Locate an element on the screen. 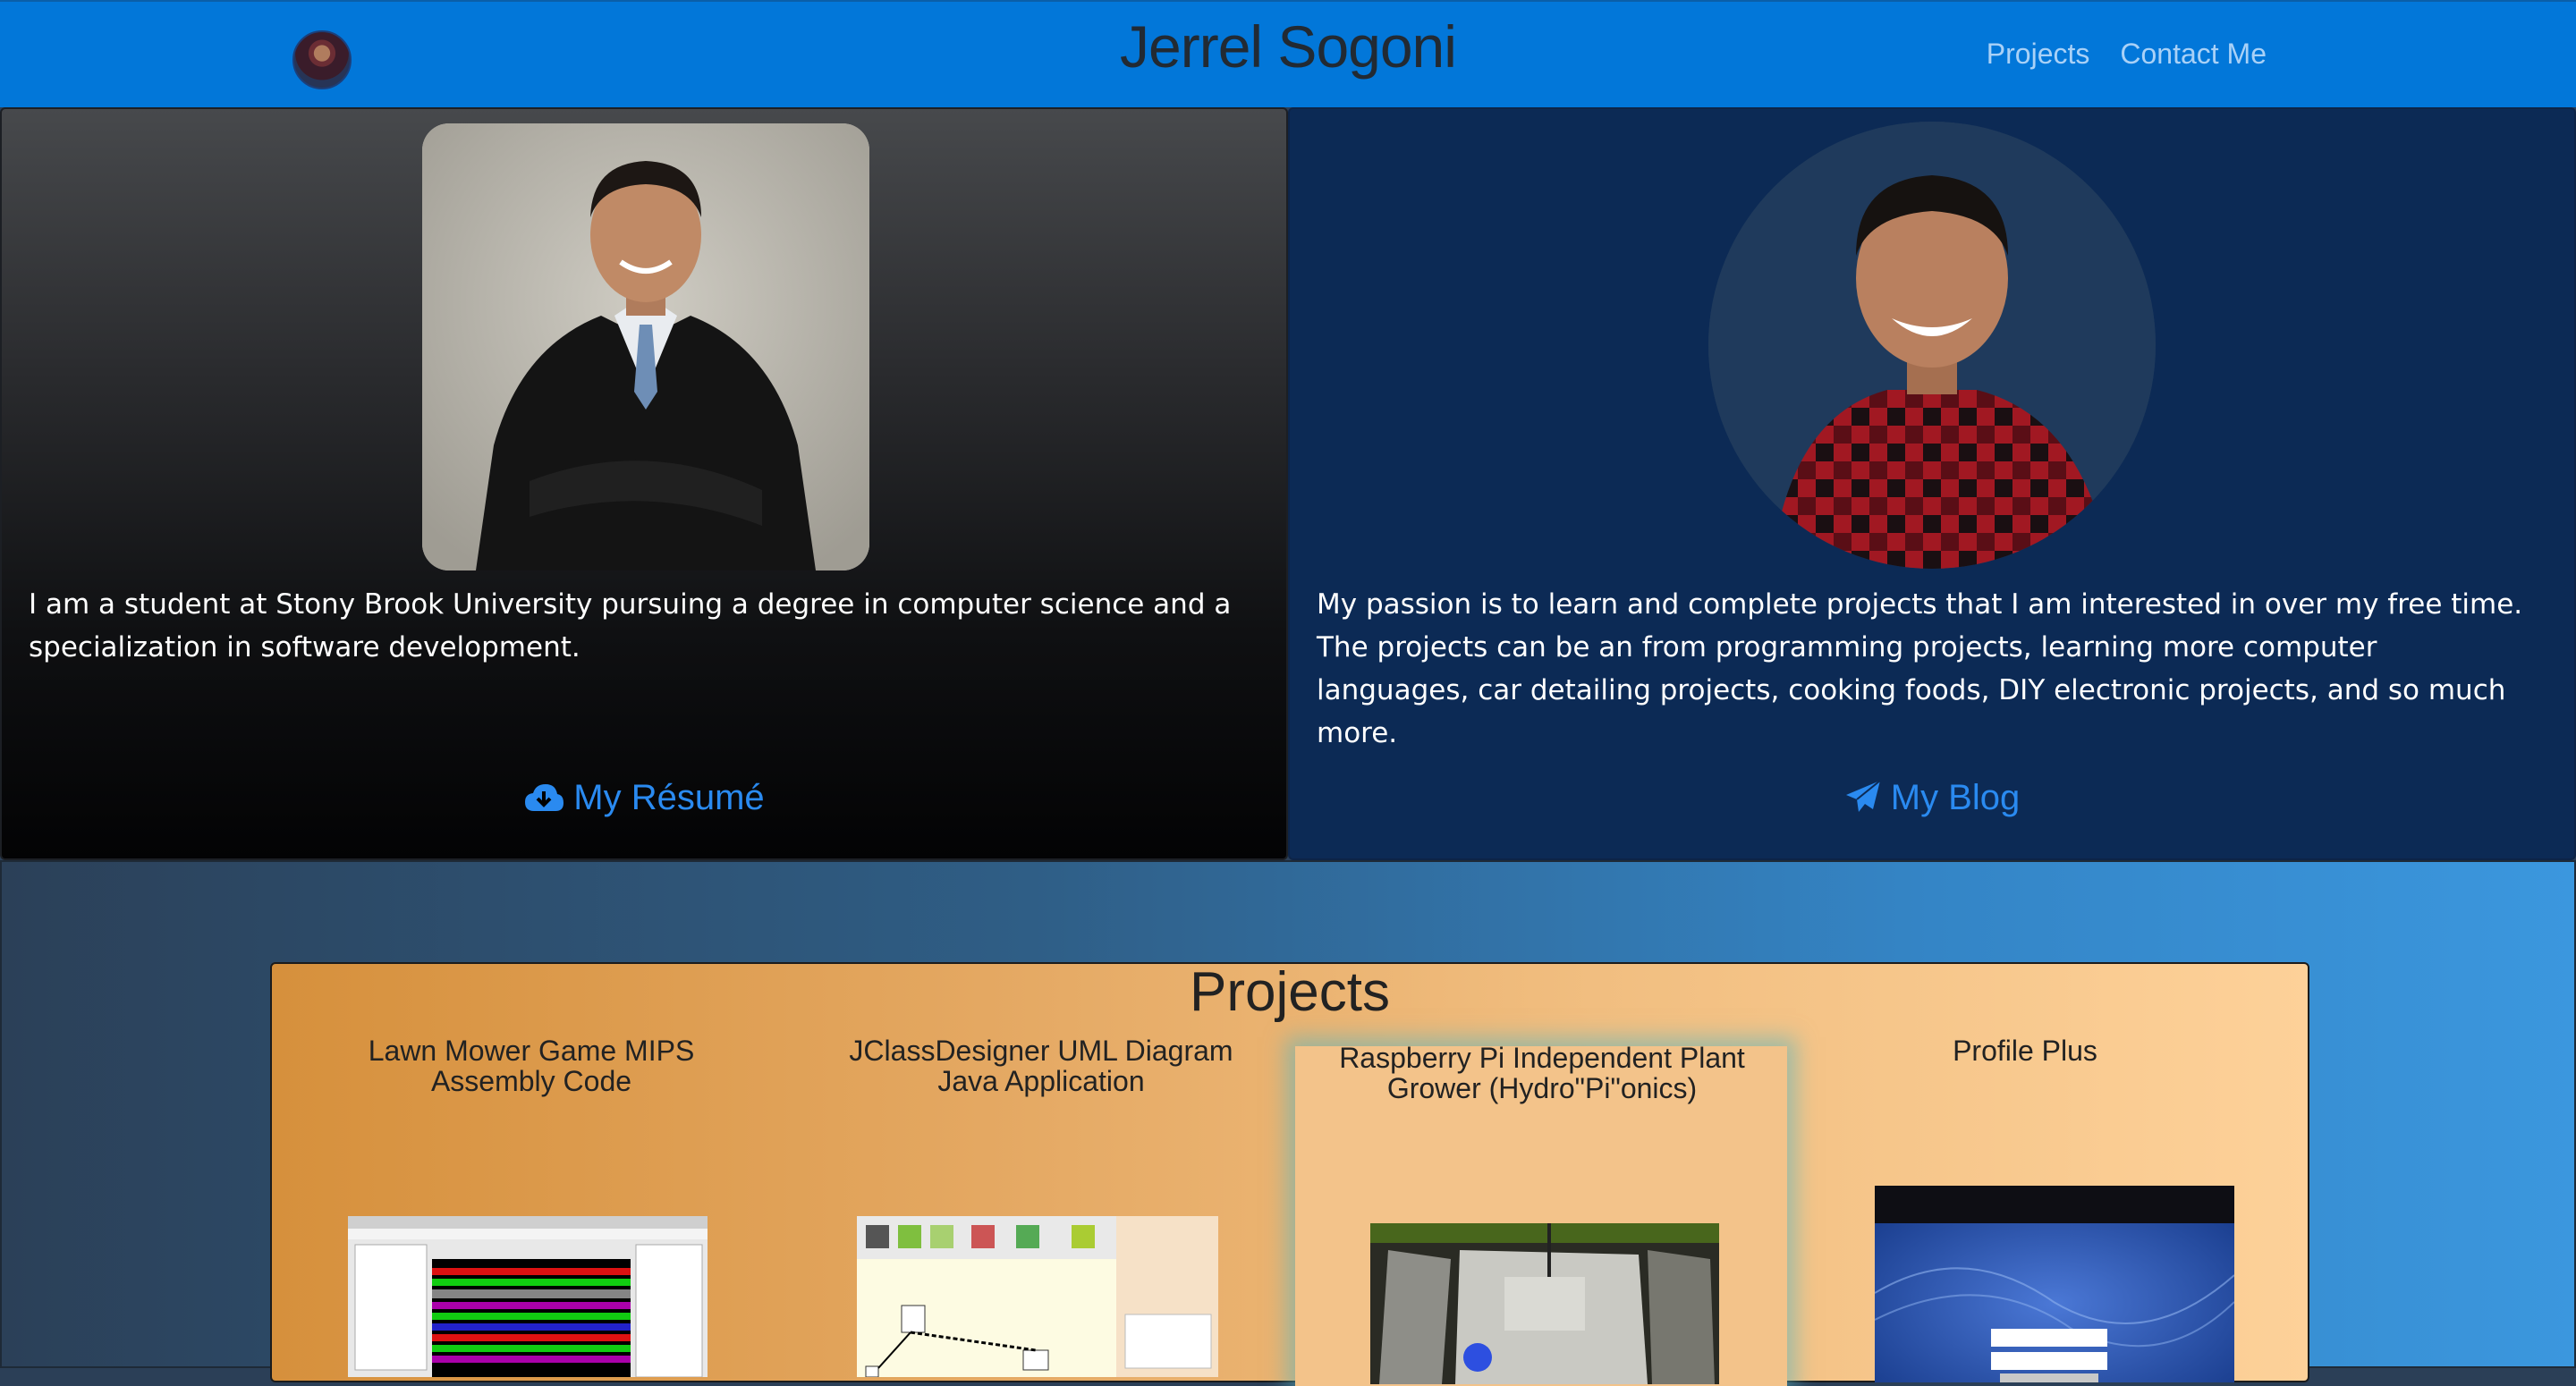 The width and height of the screenshot is (2576, 1386). project-card-lawn-mower: Lawn Mower Game MIPS Assembly Code is located at coordinates (531, 1066).